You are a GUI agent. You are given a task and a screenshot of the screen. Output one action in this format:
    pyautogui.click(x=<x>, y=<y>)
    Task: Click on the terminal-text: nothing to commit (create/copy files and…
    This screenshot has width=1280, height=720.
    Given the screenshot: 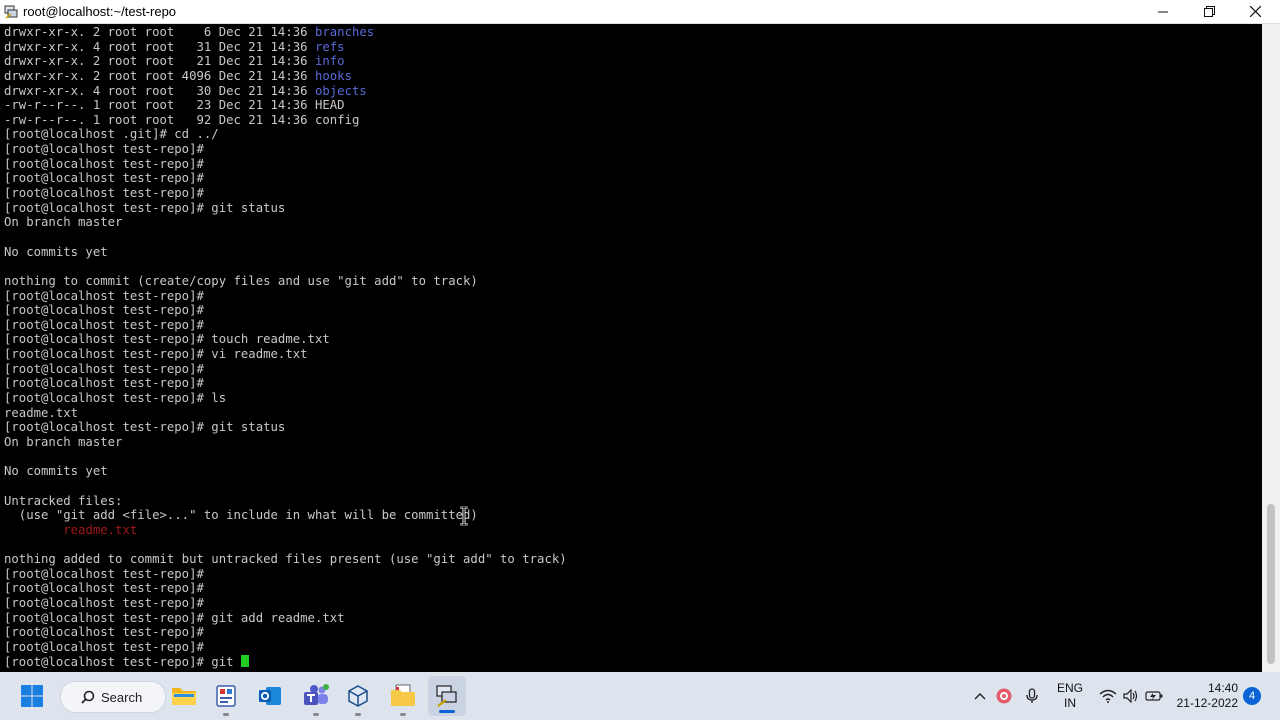 What is the action you would take?
    pyautogui.click(x=241, y=280)
    